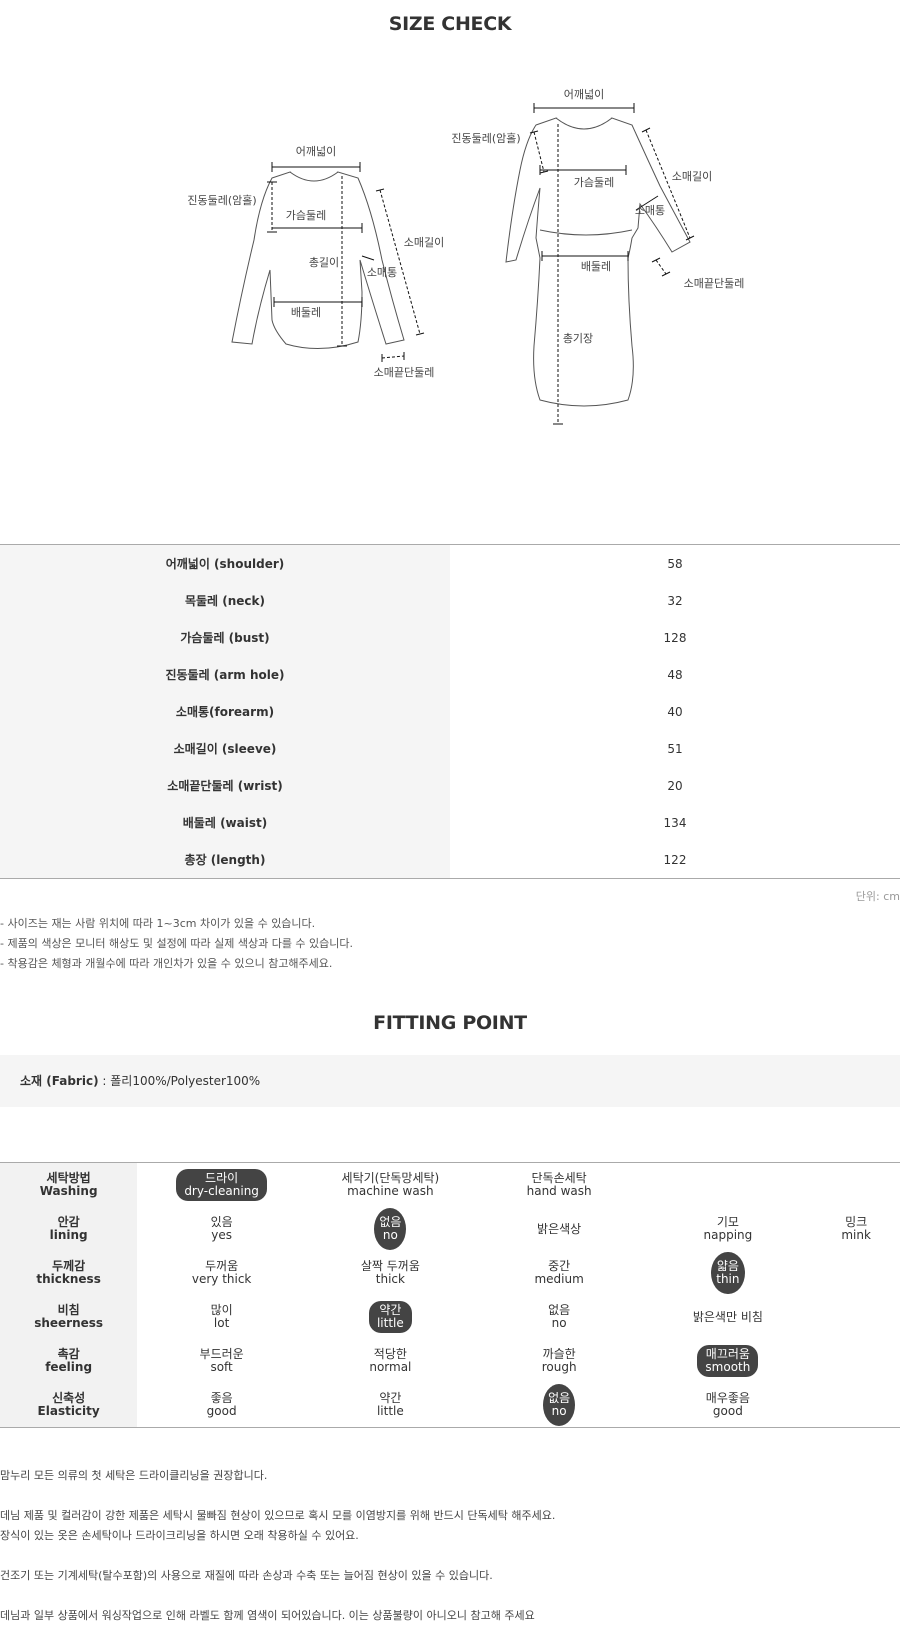  I want to click on fitting-option-text: 밍크 mink, so click(856, 1229).